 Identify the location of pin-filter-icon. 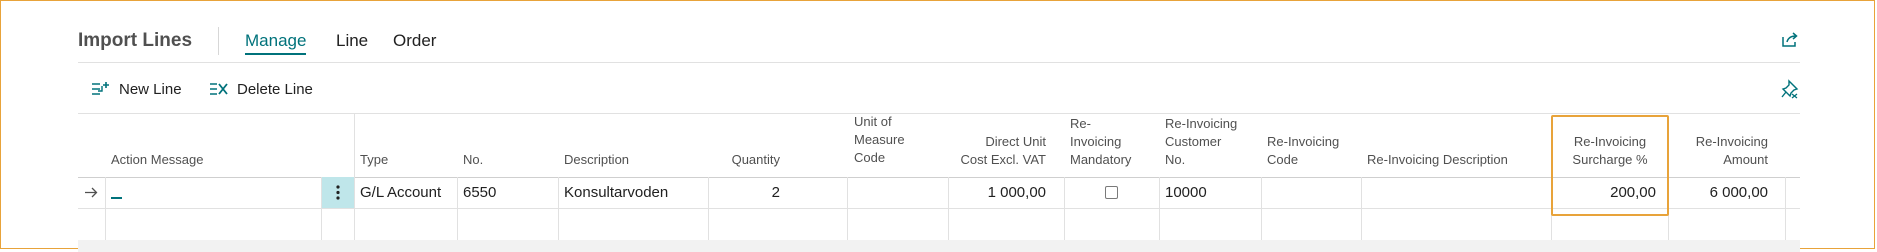
(1790, 89).